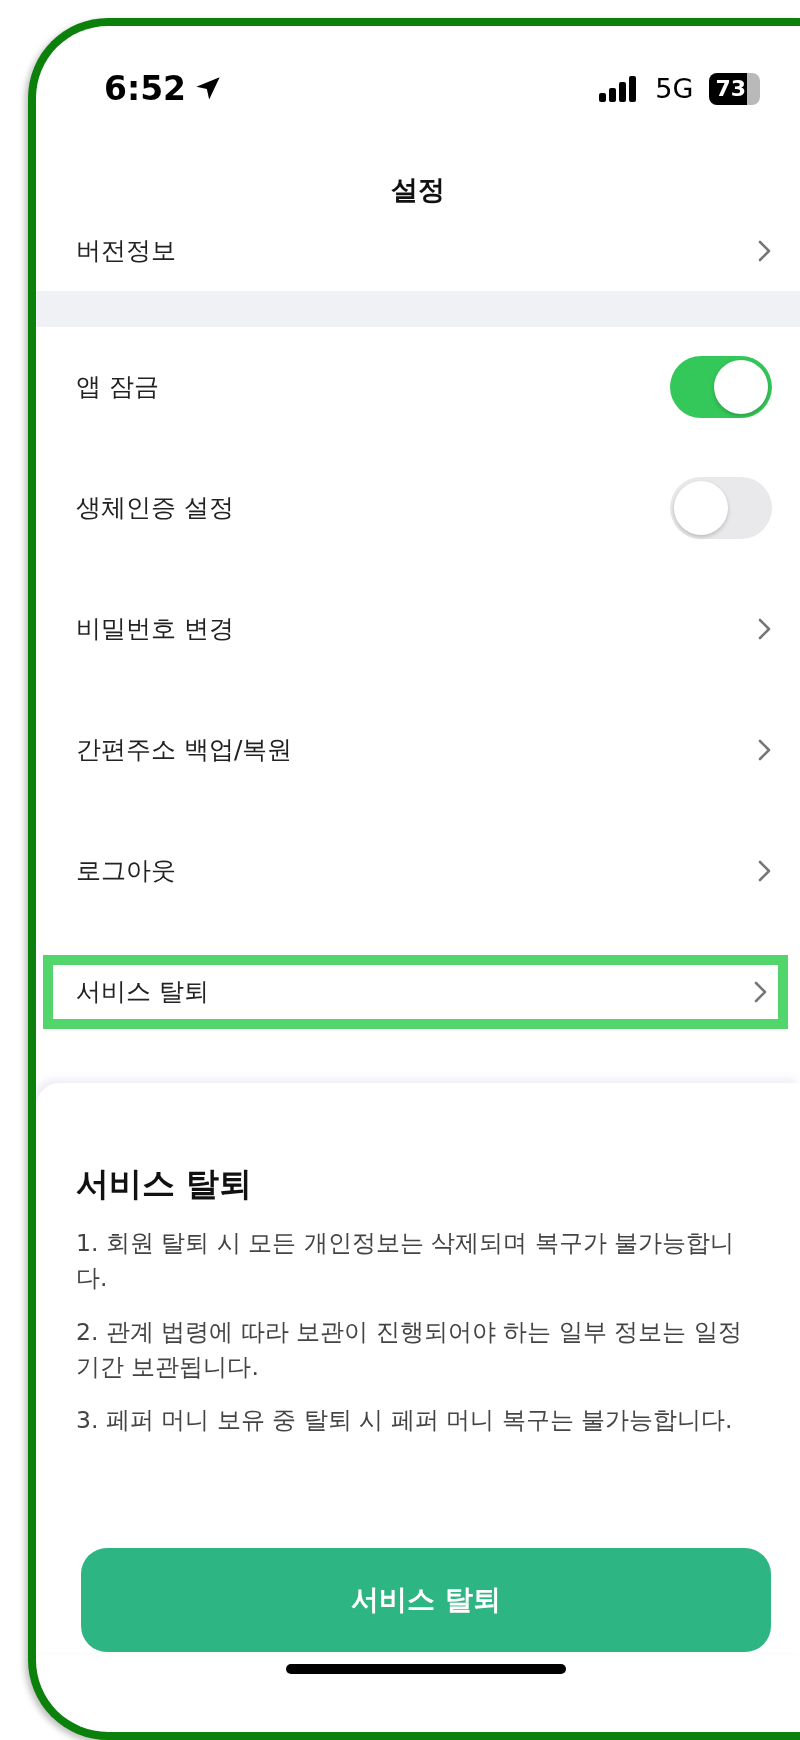  Describe the element at coordinates (184, 750) in the screenshot. I see `setting-label: 간편주소 백업/복원` at that location.